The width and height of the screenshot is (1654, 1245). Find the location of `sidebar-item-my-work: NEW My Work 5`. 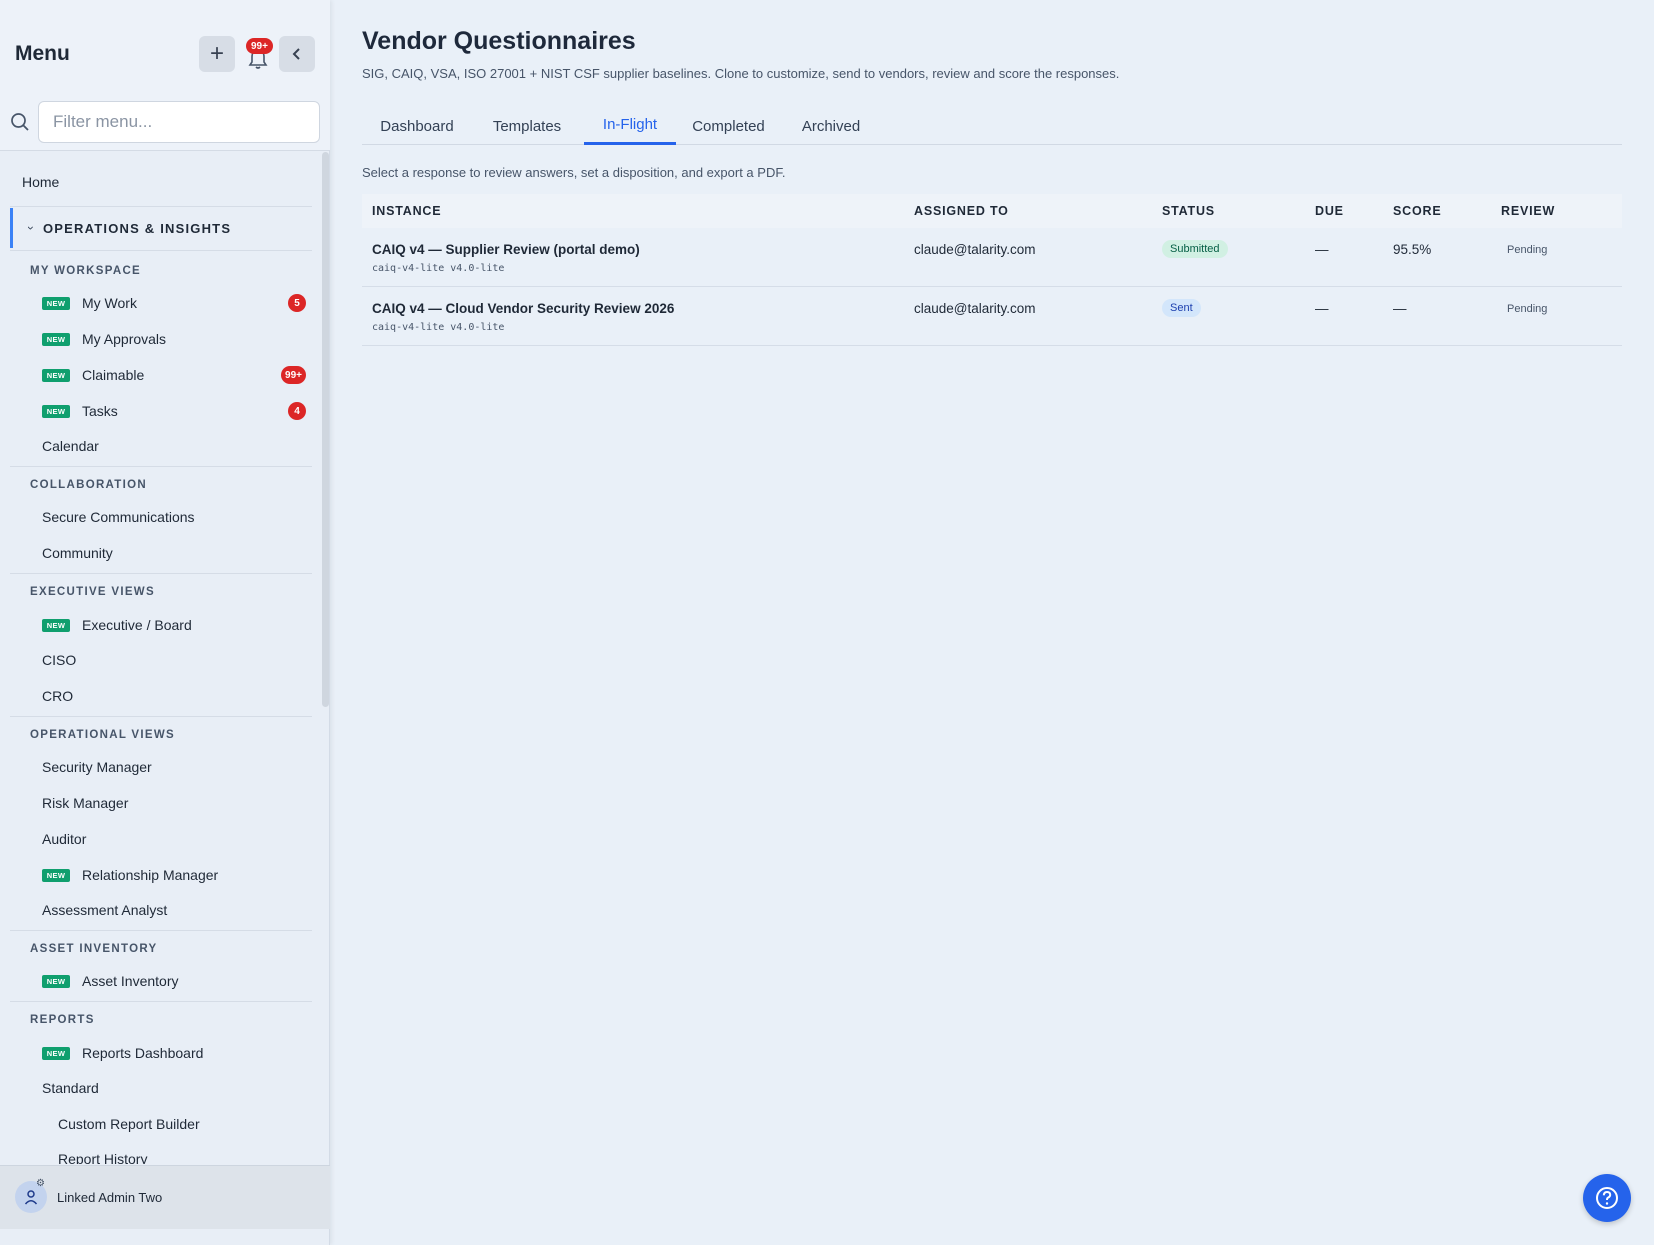

sidebar-item-my-work: NEW My Work 5 is located at coordinates (174, 303).